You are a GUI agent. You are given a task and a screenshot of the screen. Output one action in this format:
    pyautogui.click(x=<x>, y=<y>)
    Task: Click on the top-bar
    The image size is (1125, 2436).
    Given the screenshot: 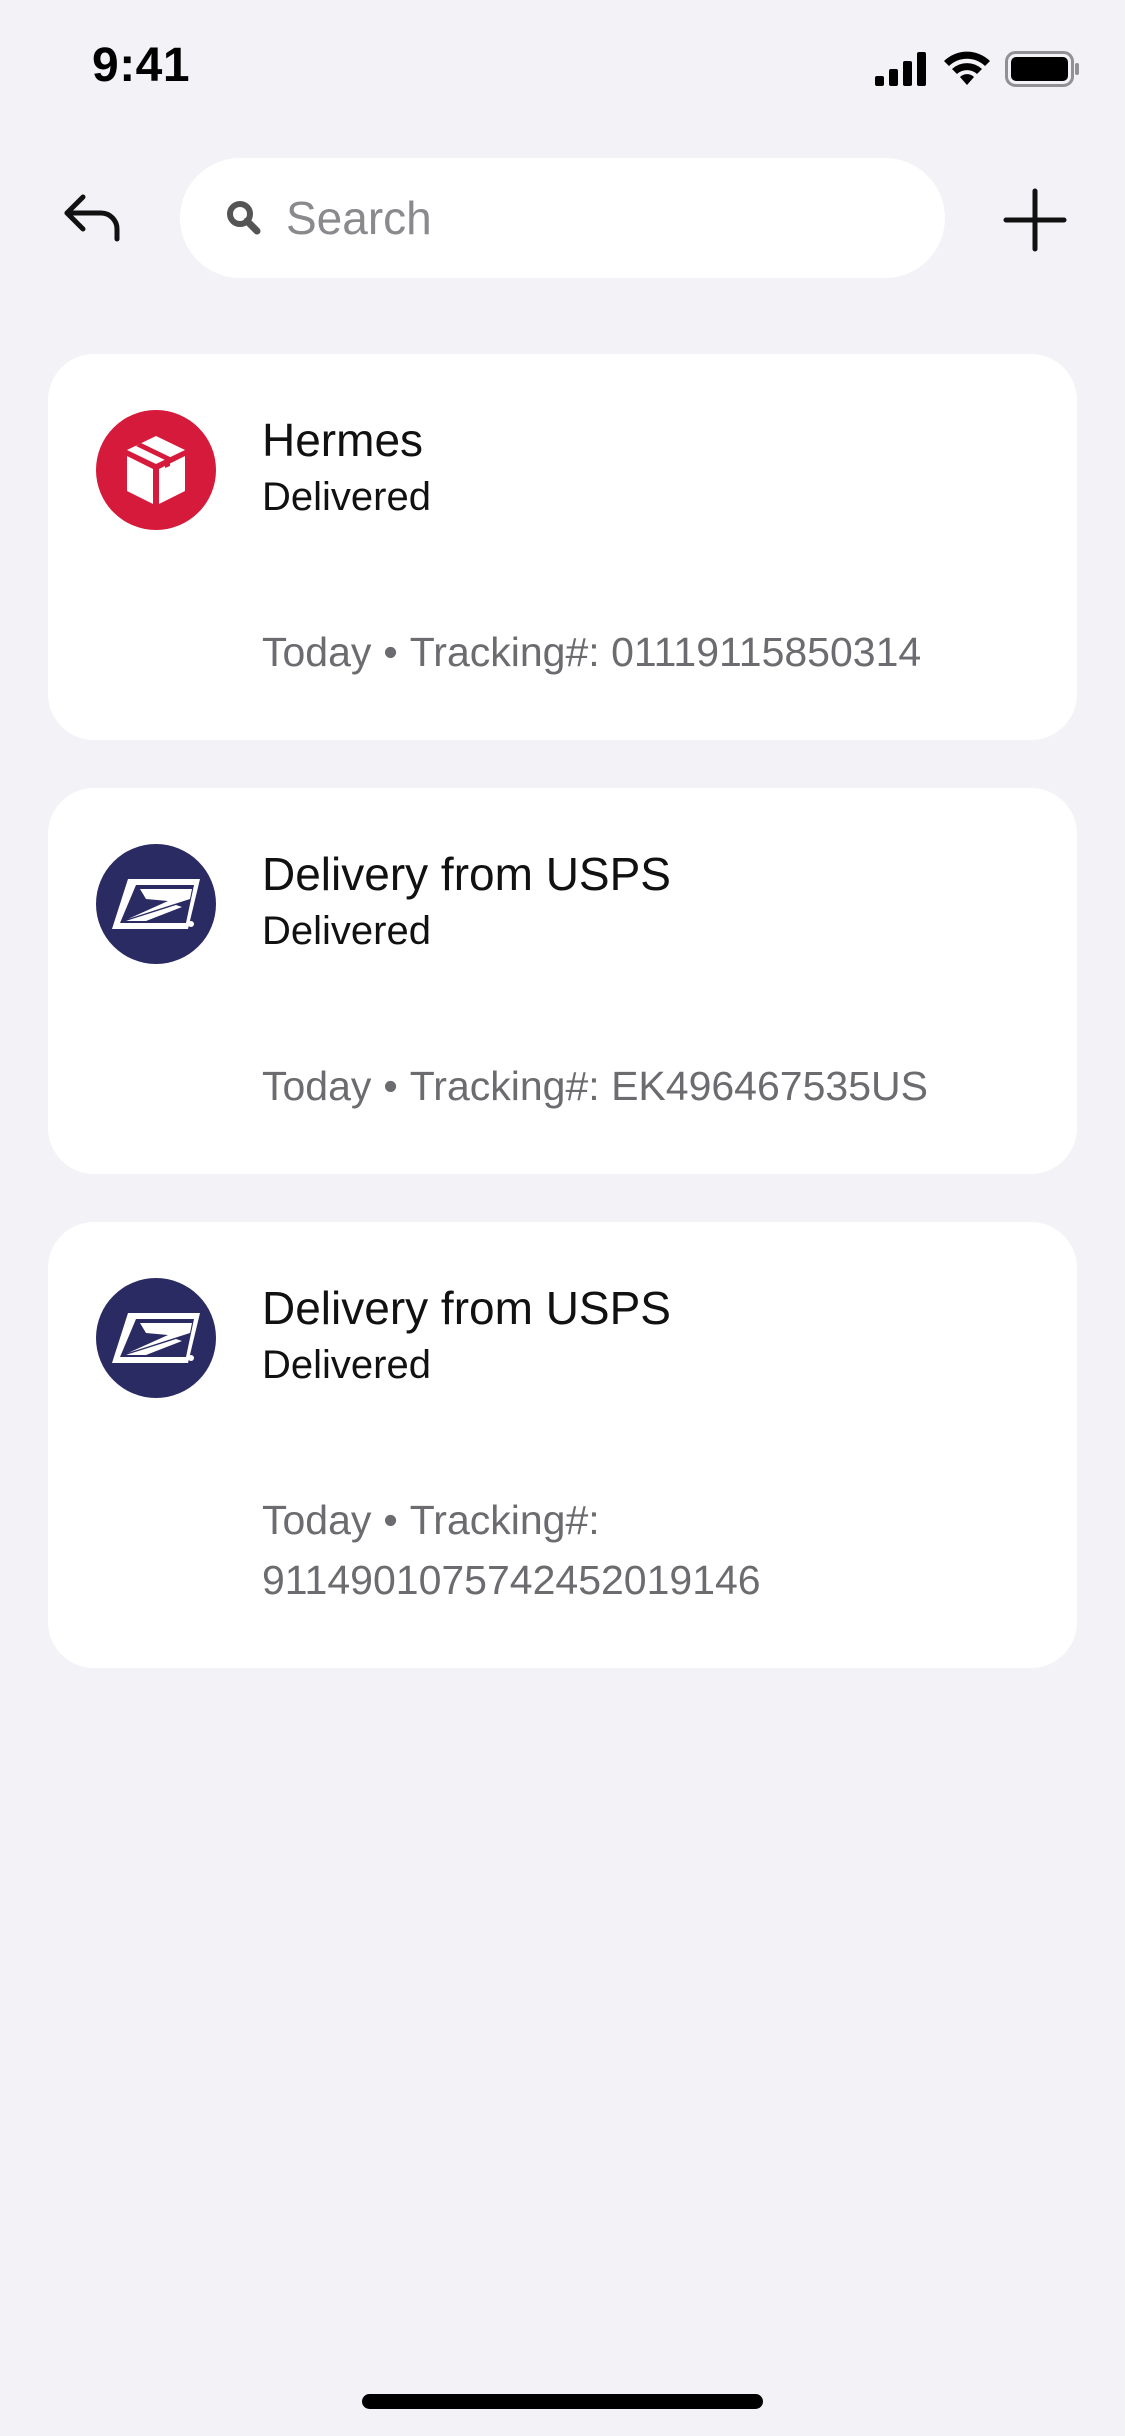 What is the action you would take?
    pyautogui.click(x=562, y=218)
    